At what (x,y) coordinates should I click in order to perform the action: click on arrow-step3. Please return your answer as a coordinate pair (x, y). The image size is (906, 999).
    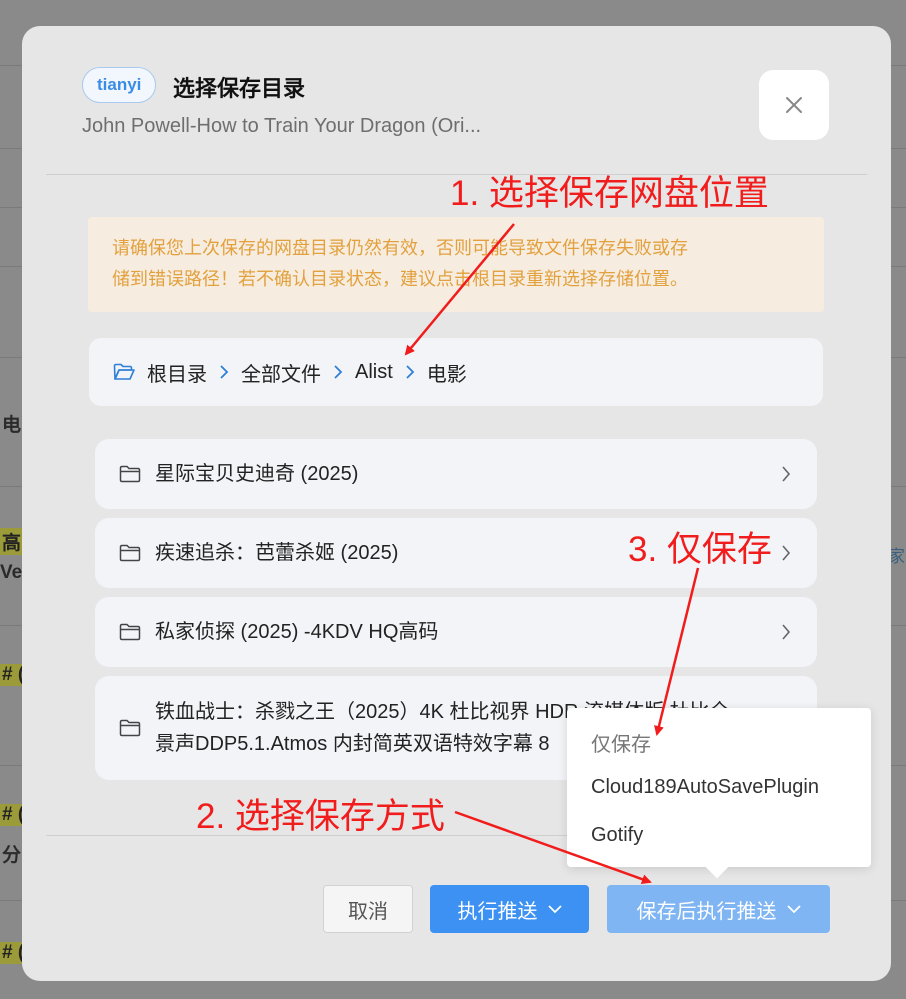
    Looking at the image, I should click on (677, 651).